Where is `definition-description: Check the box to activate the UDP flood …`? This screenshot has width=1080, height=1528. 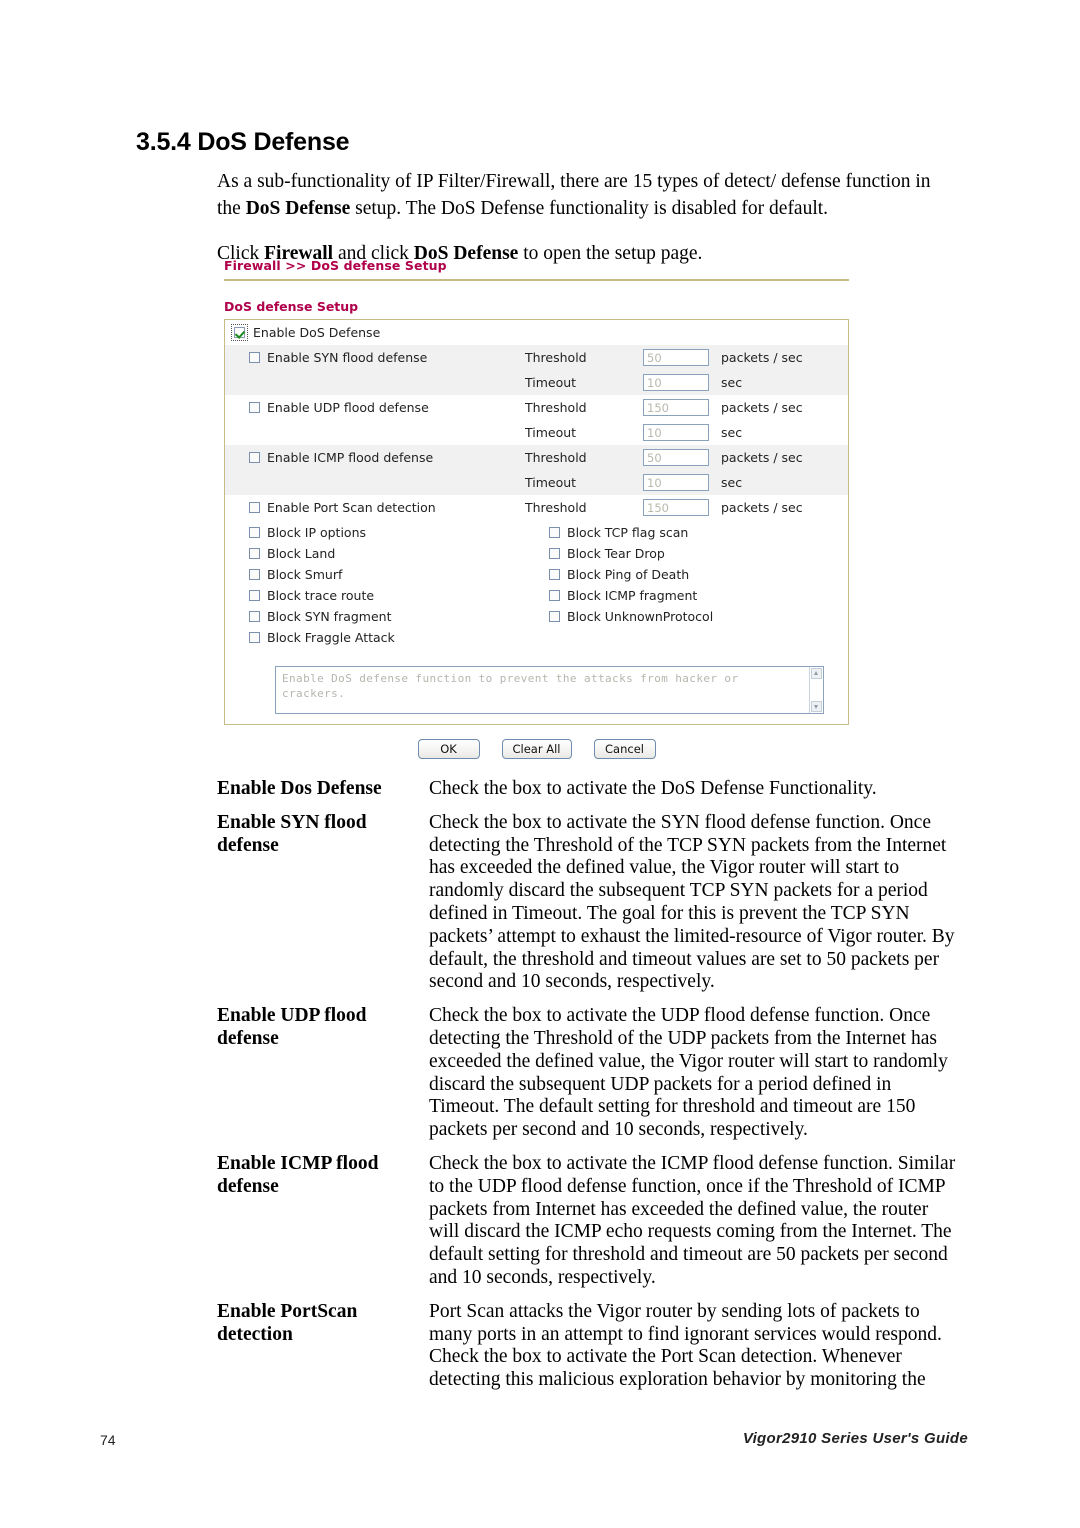 definition-description: Check the box to activate the UDP flood … is located at coordinates (688, 1073).